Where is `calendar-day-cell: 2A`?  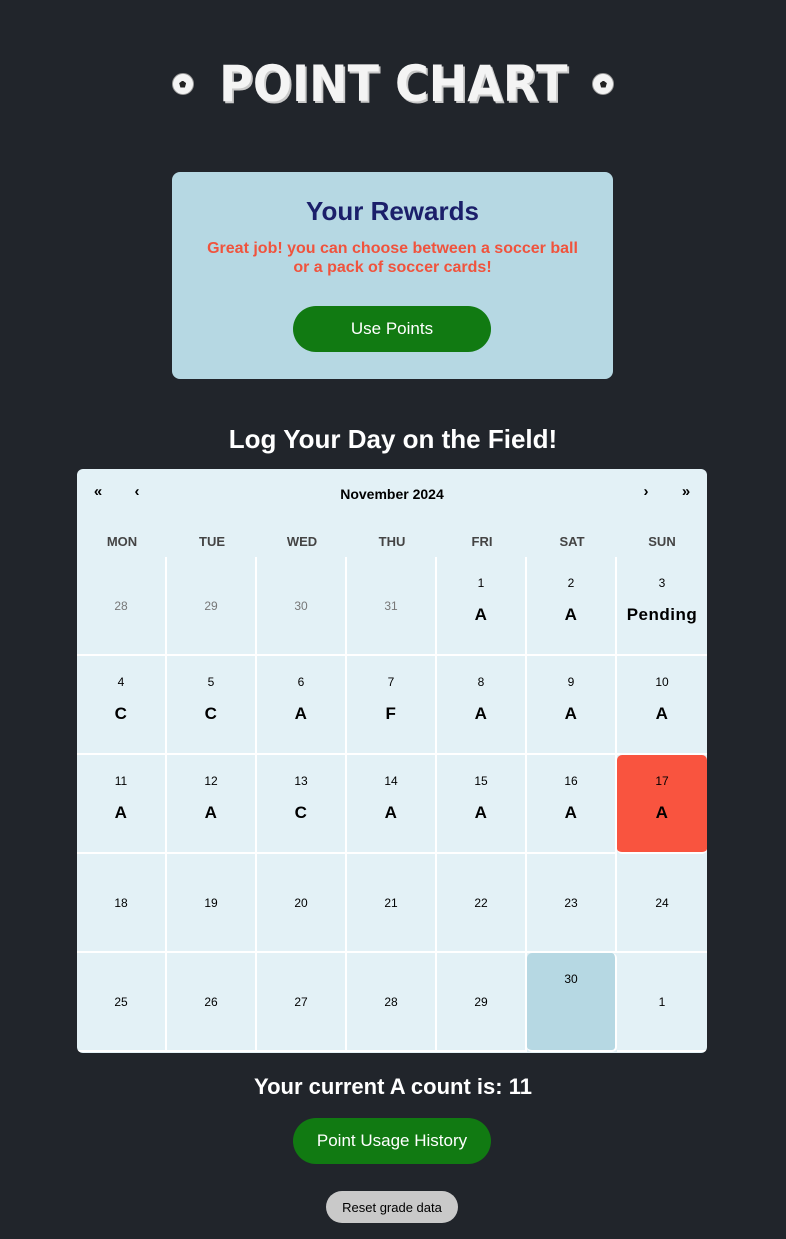 calendar-day-cell: 2A is located at coordinates (572, 606).